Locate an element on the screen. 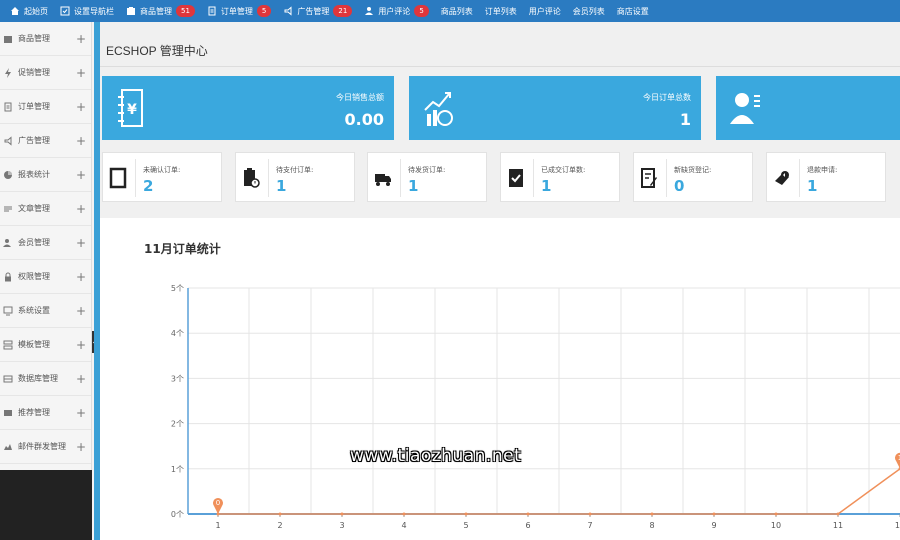  sidebar-item-label: 邮件群发管理 is located at coordinates (42, 446).